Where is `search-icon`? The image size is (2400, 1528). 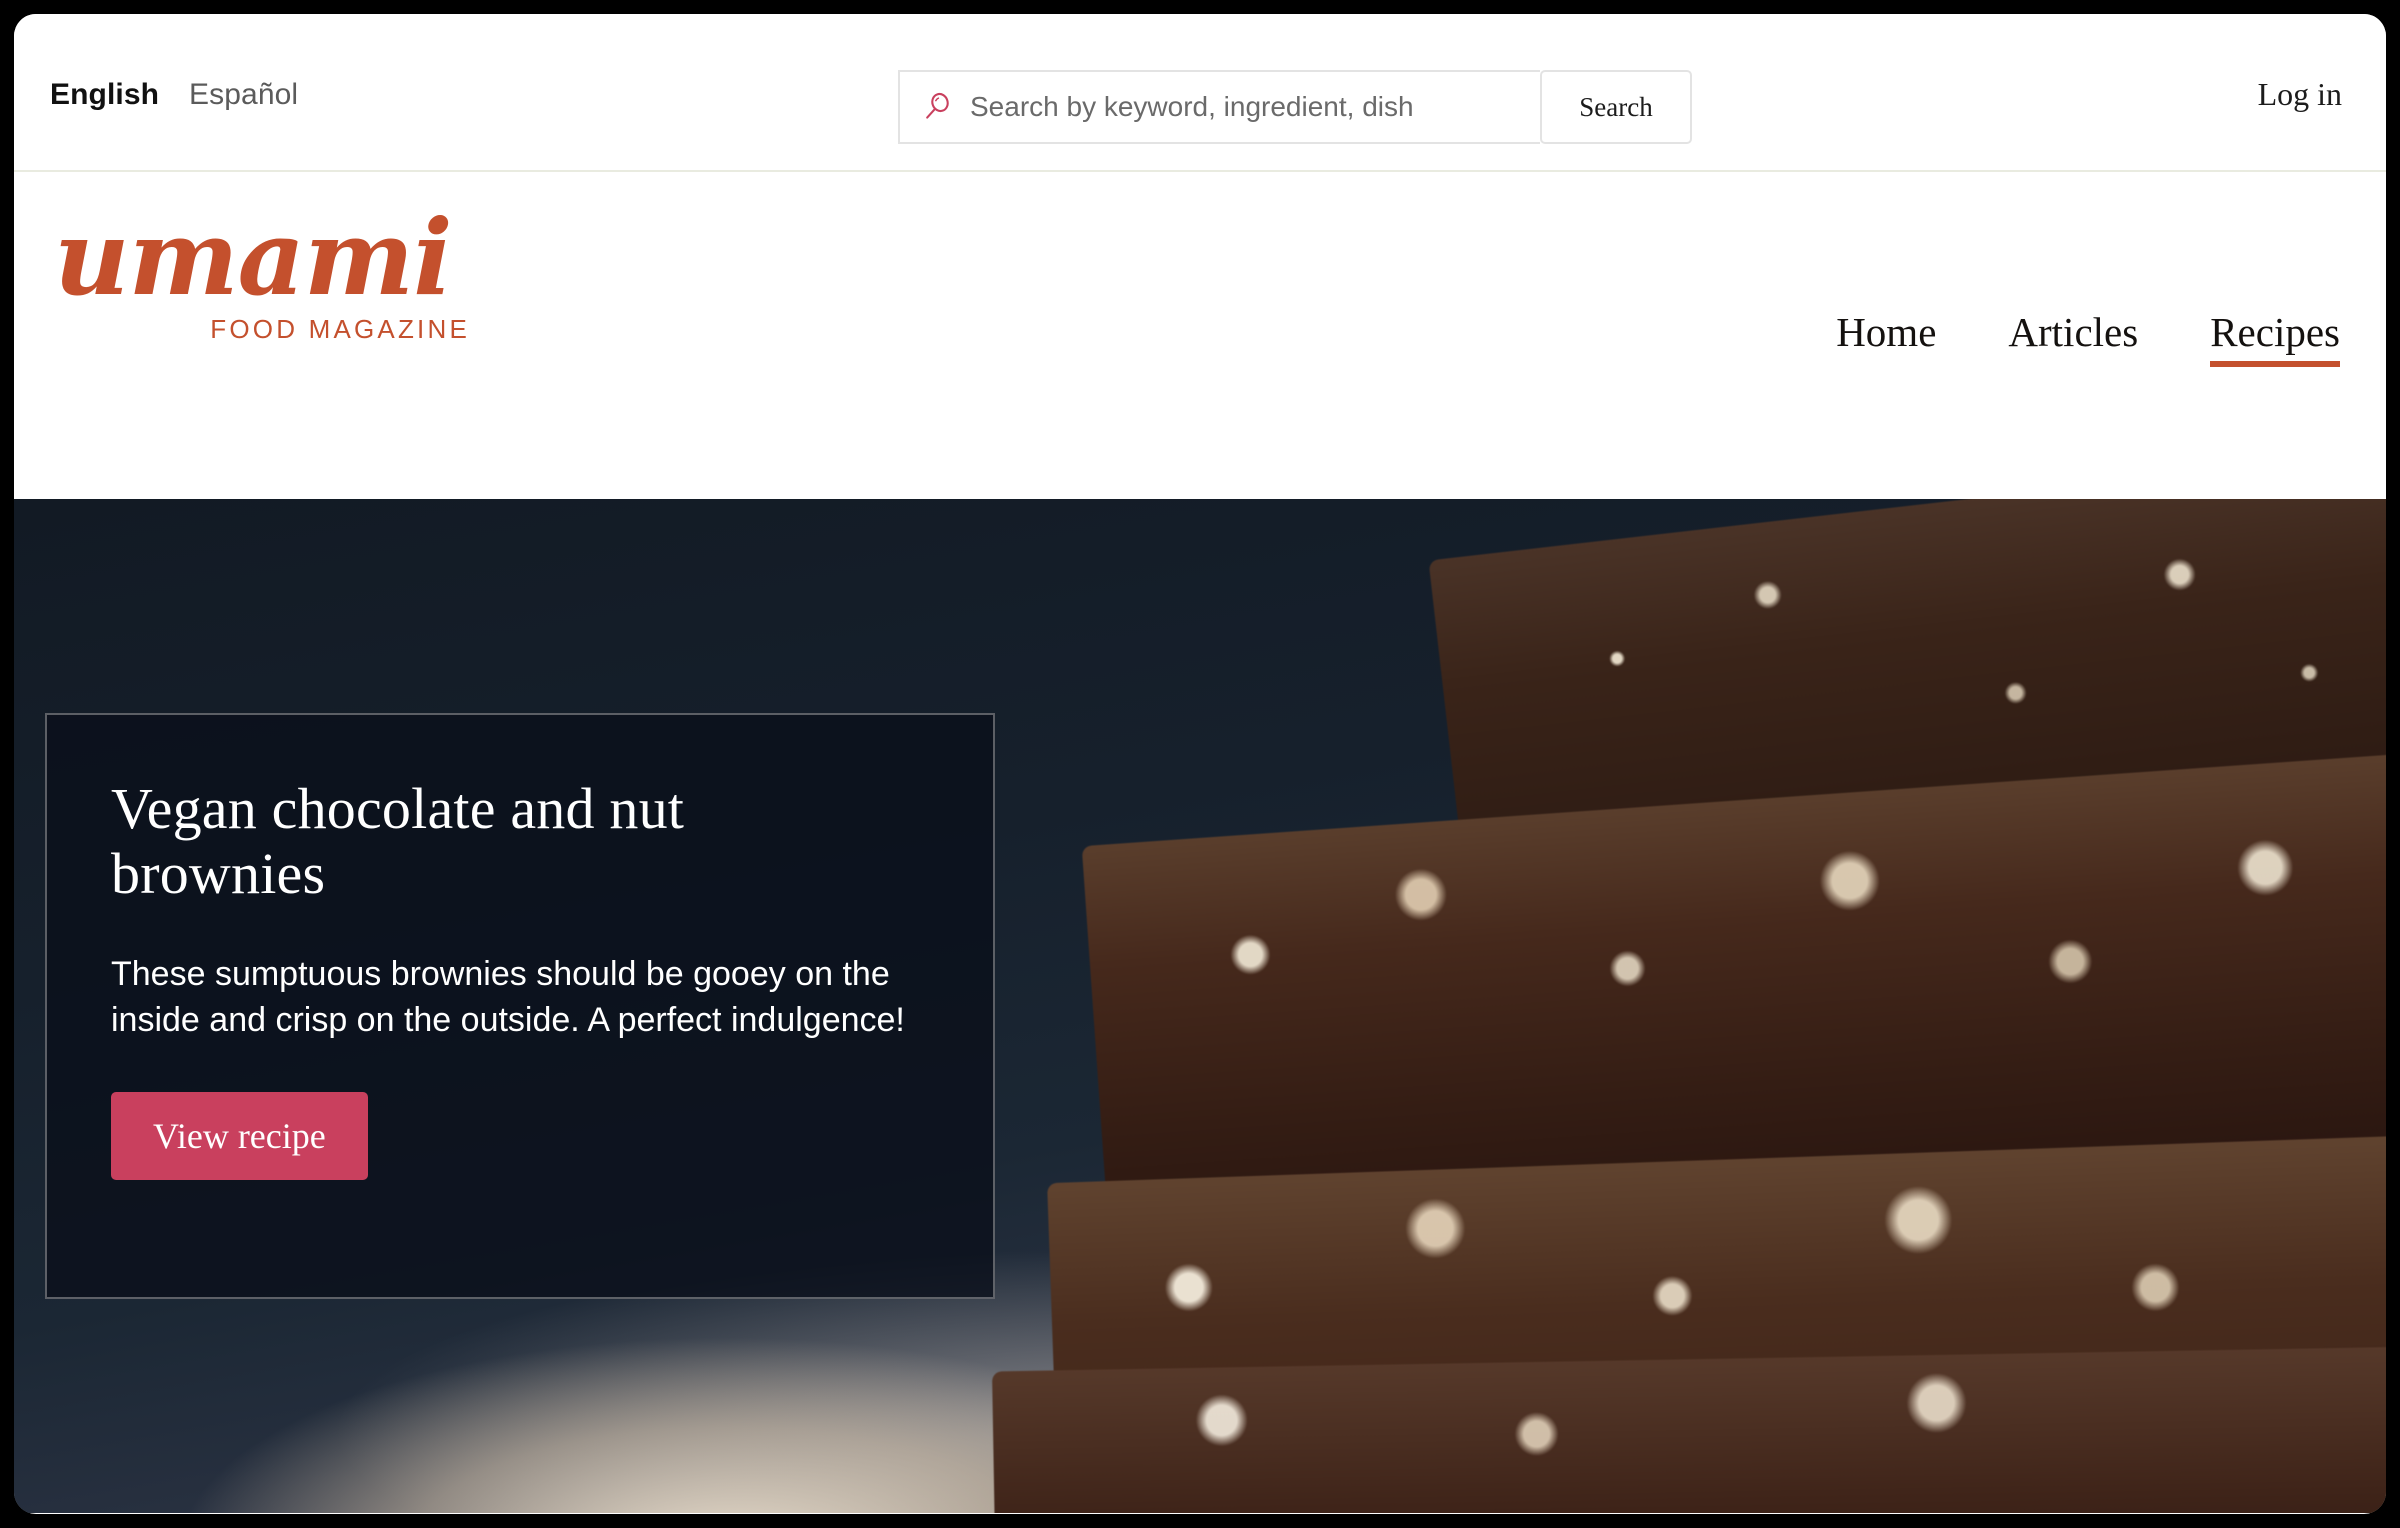
search-icon is located at coordinates (937, 107).